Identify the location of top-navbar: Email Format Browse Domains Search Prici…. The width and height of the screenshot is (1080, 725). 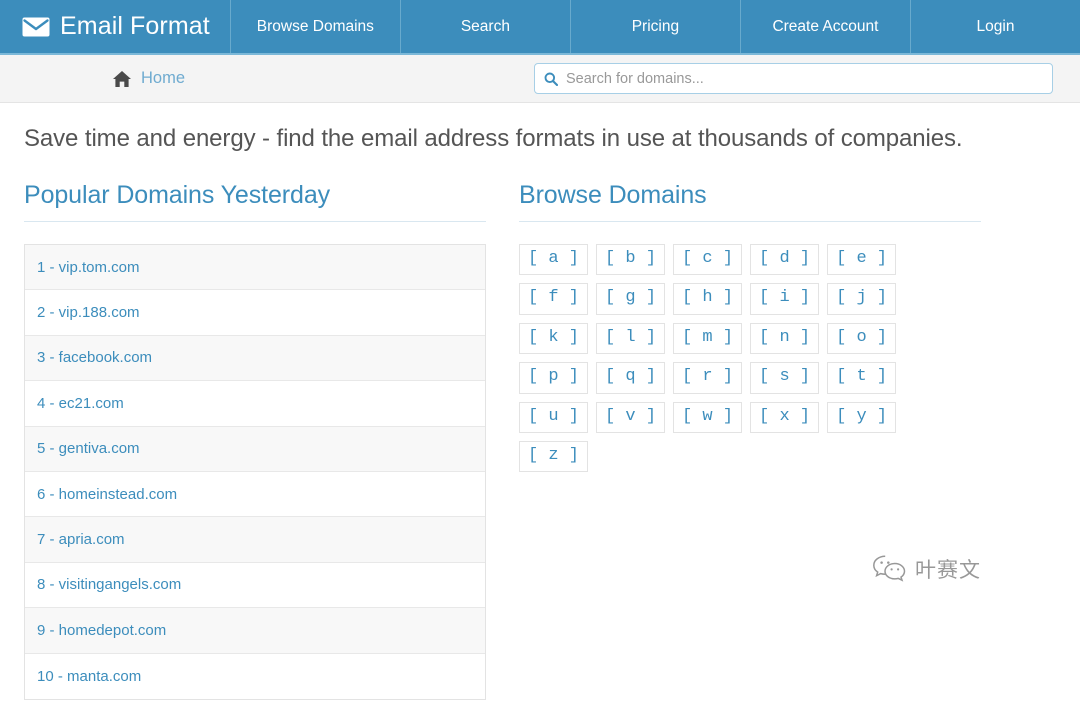
(540, 27).